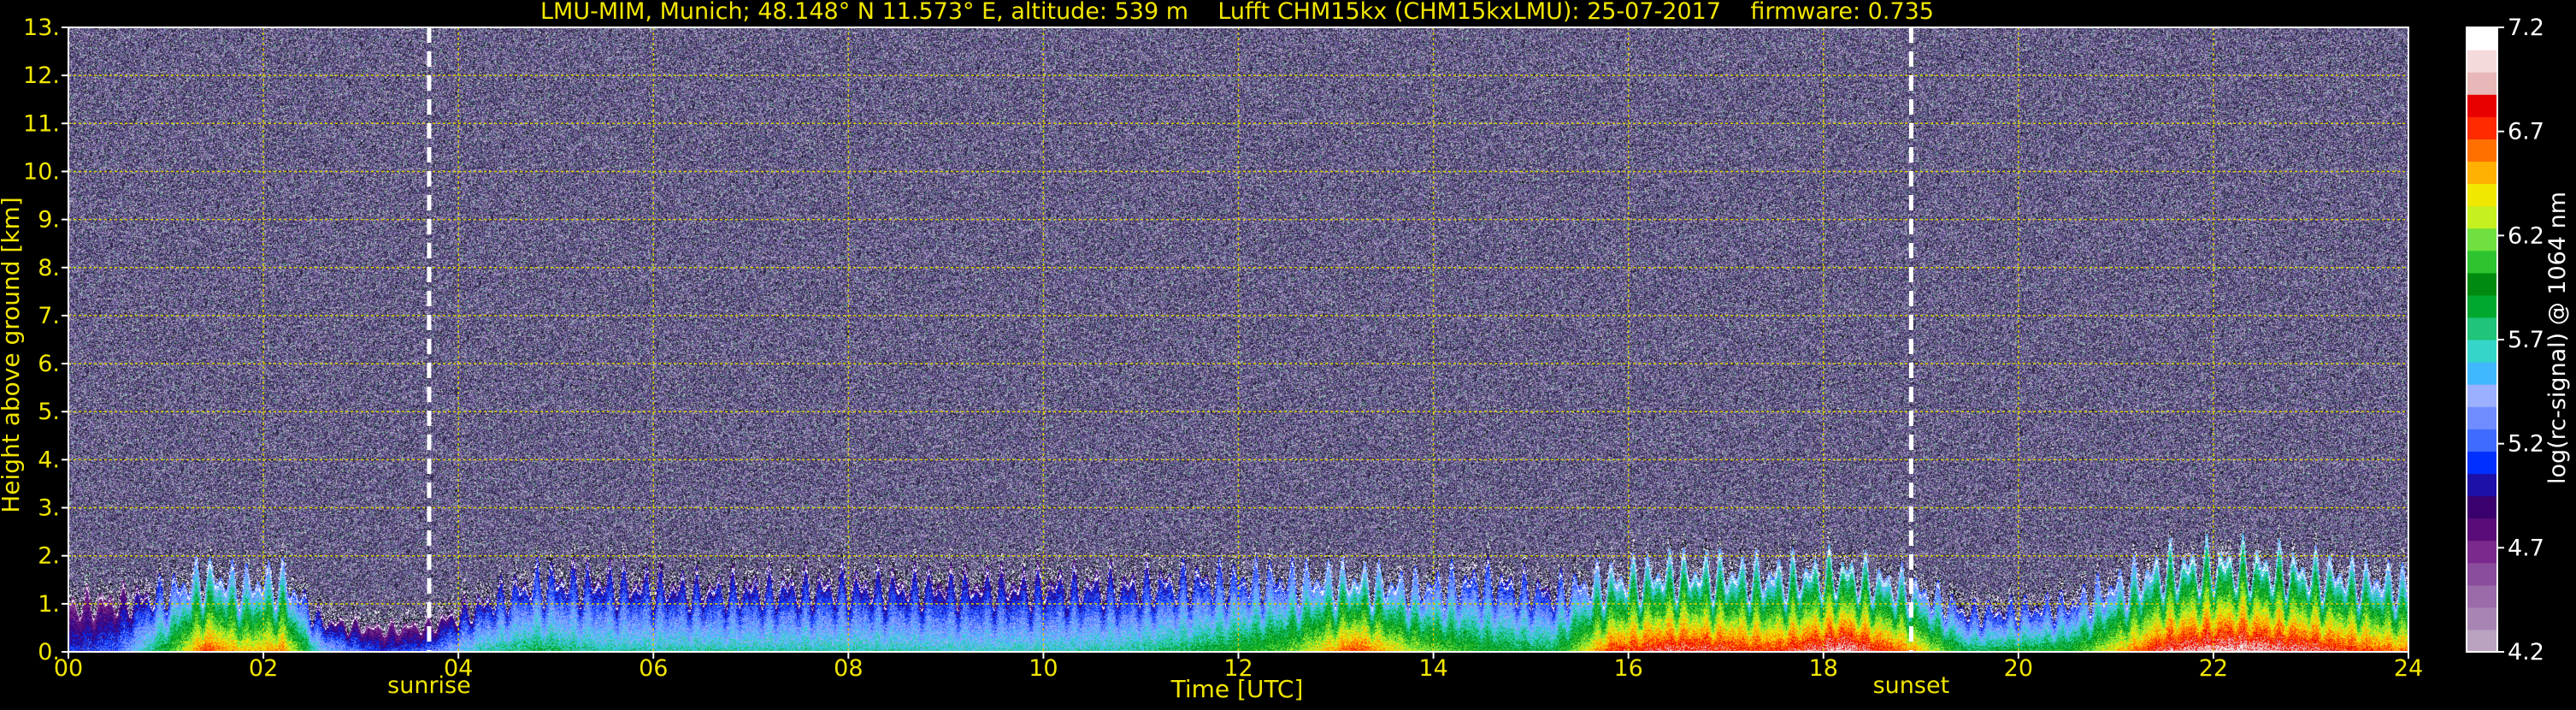  I want to click on x-tick-label: 18, so click(1823, 668).